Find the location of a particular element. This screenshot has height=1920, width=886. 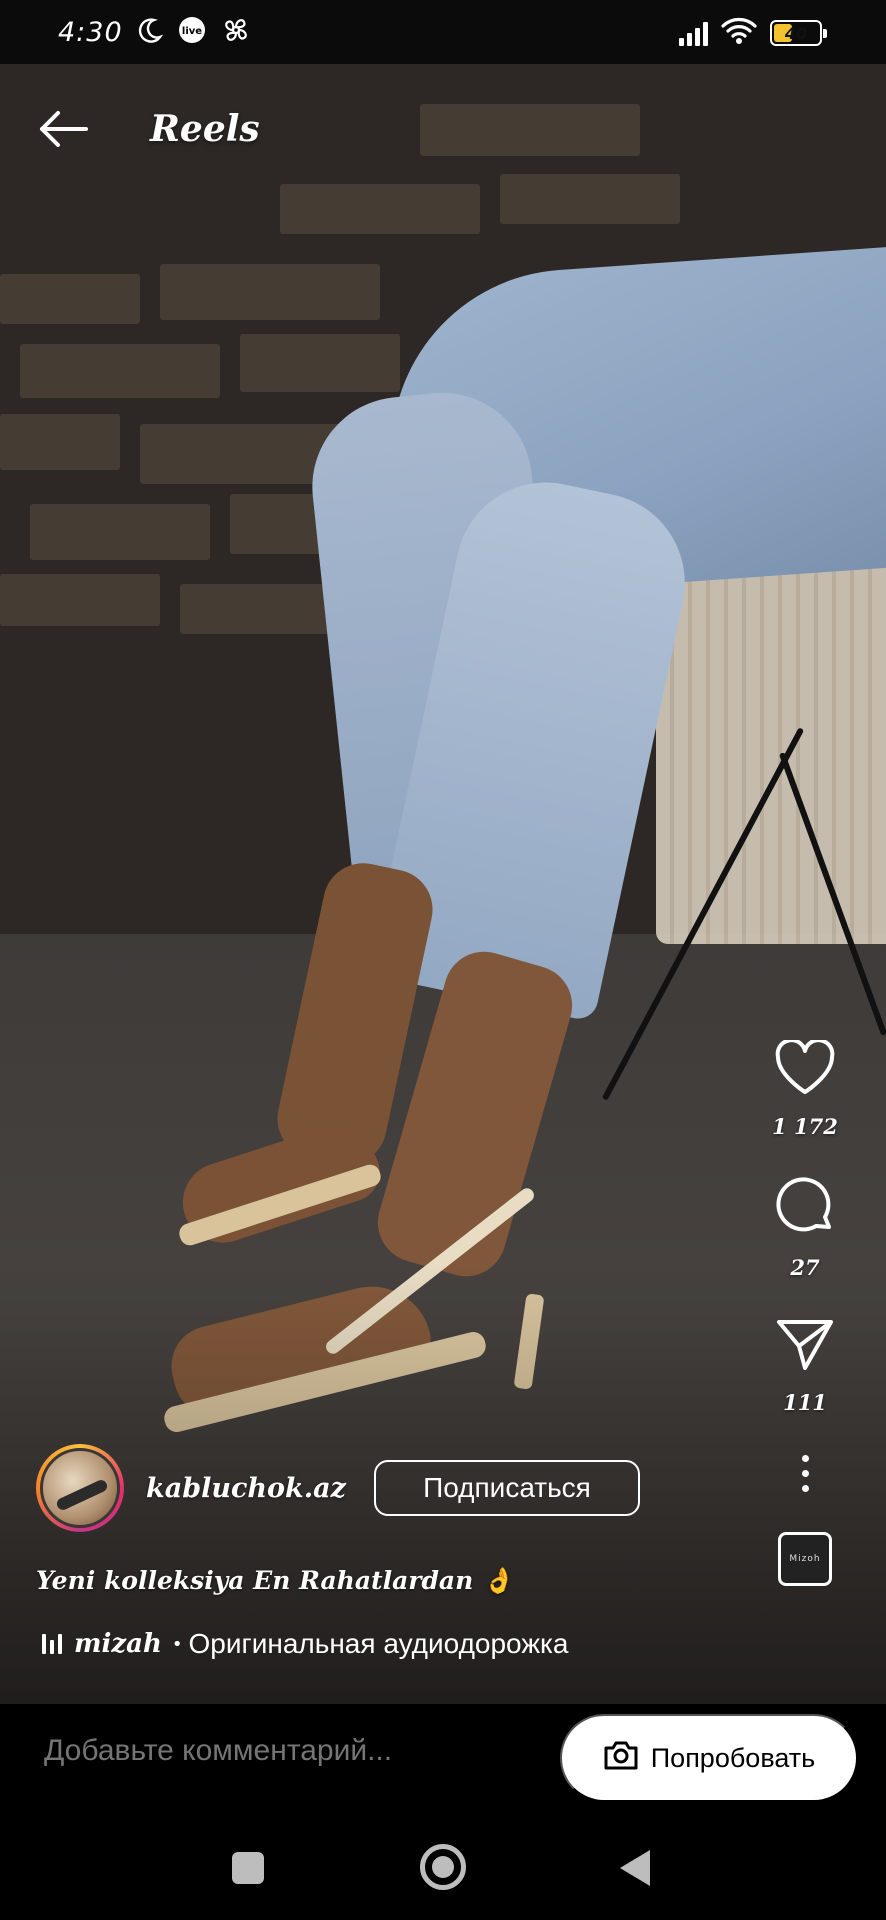

moon-icon is located at coordinates (150, 32).